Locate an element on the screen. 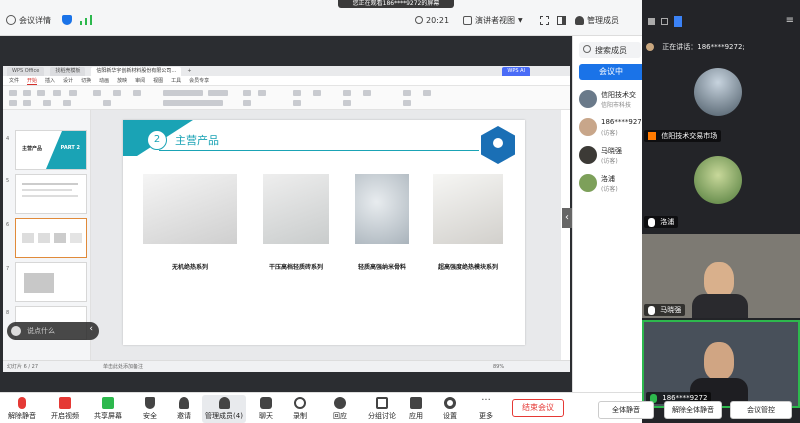 This screenshot has width=800, height=423. menu-view: 视图 is located at coordinates (158, 80).